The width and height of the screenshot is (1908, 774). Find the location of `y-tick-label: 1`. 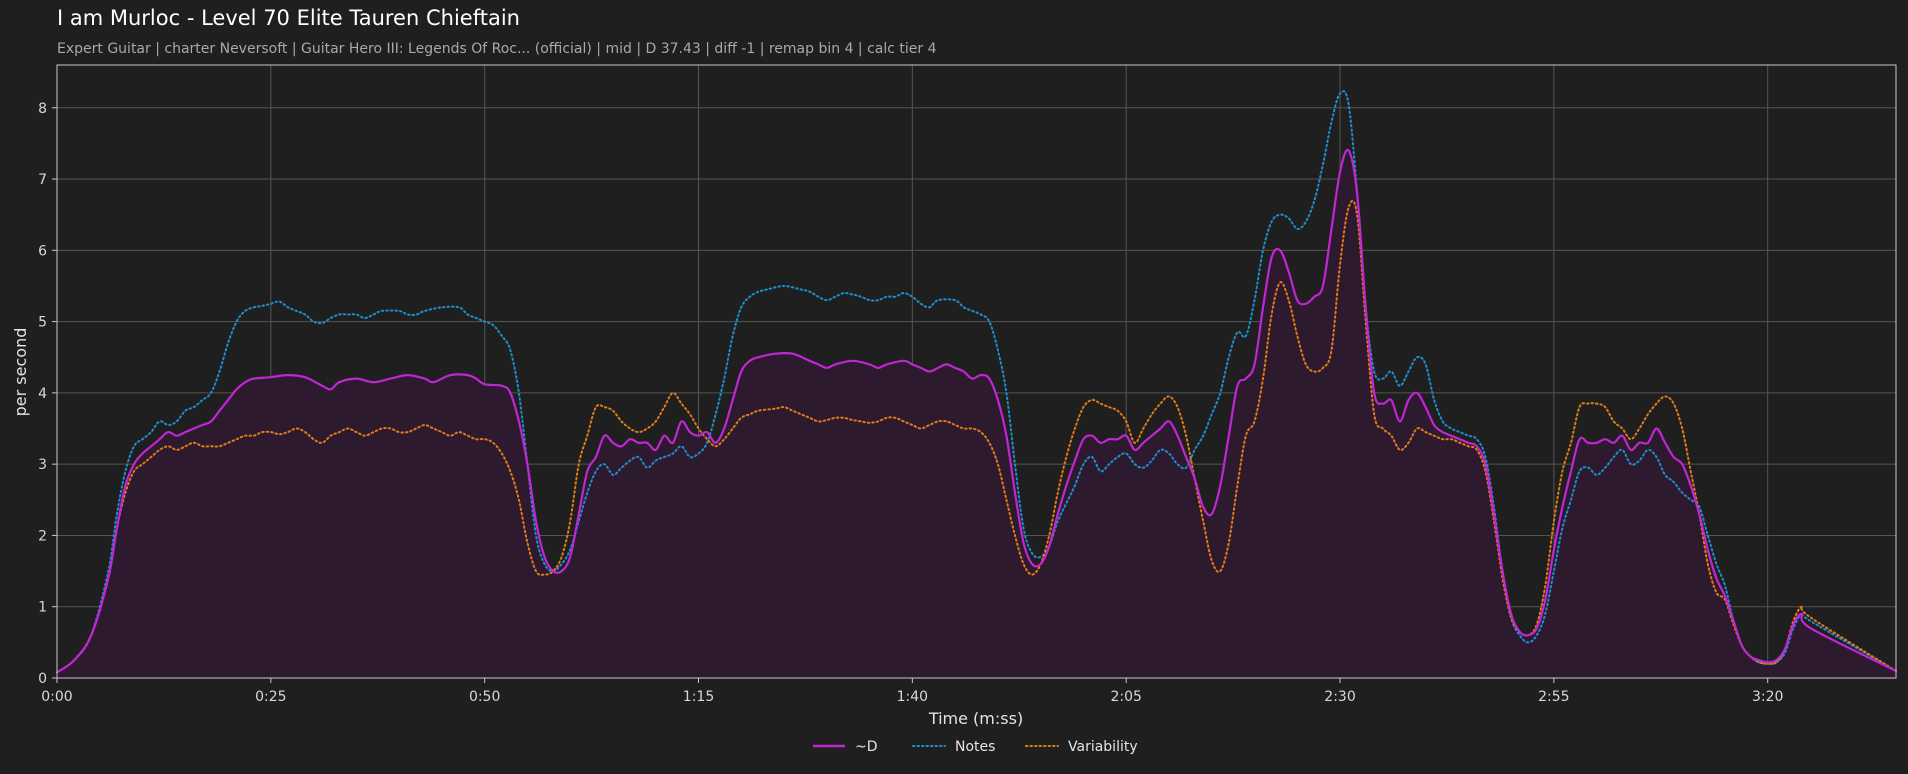

y-tick-label: 1 is located at coordinates (42, 608).